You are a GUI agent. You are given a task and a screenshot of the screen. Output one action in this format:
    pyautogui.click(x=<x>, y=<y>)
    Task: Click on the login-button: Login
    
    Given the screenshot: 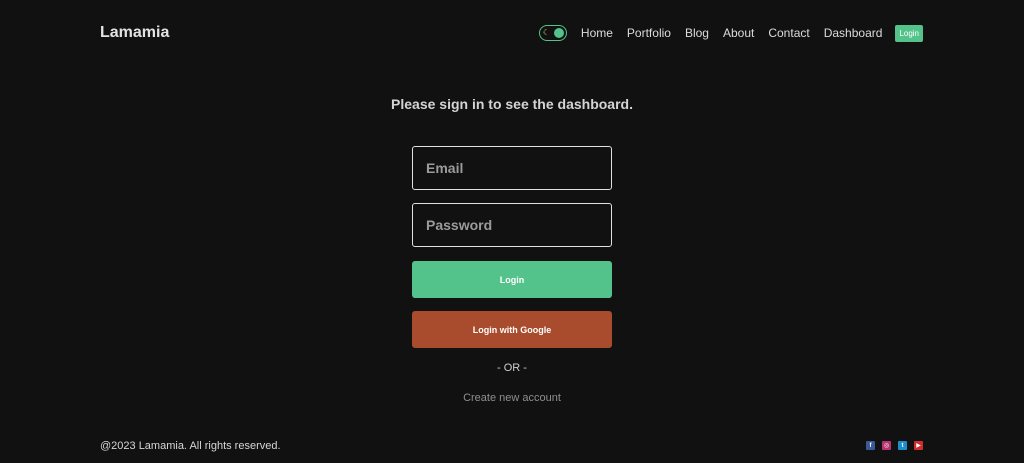 What is the action you would take?
    pyautogui.click(x=512, y=279)
    